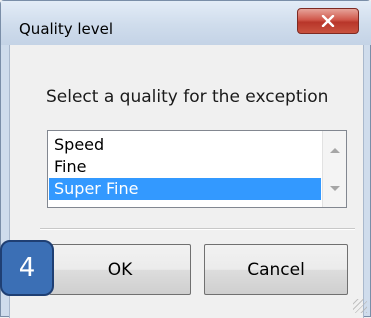  Describe the element at coordinates (197, 229) in the screenshot. I see `button-separator` at that location.